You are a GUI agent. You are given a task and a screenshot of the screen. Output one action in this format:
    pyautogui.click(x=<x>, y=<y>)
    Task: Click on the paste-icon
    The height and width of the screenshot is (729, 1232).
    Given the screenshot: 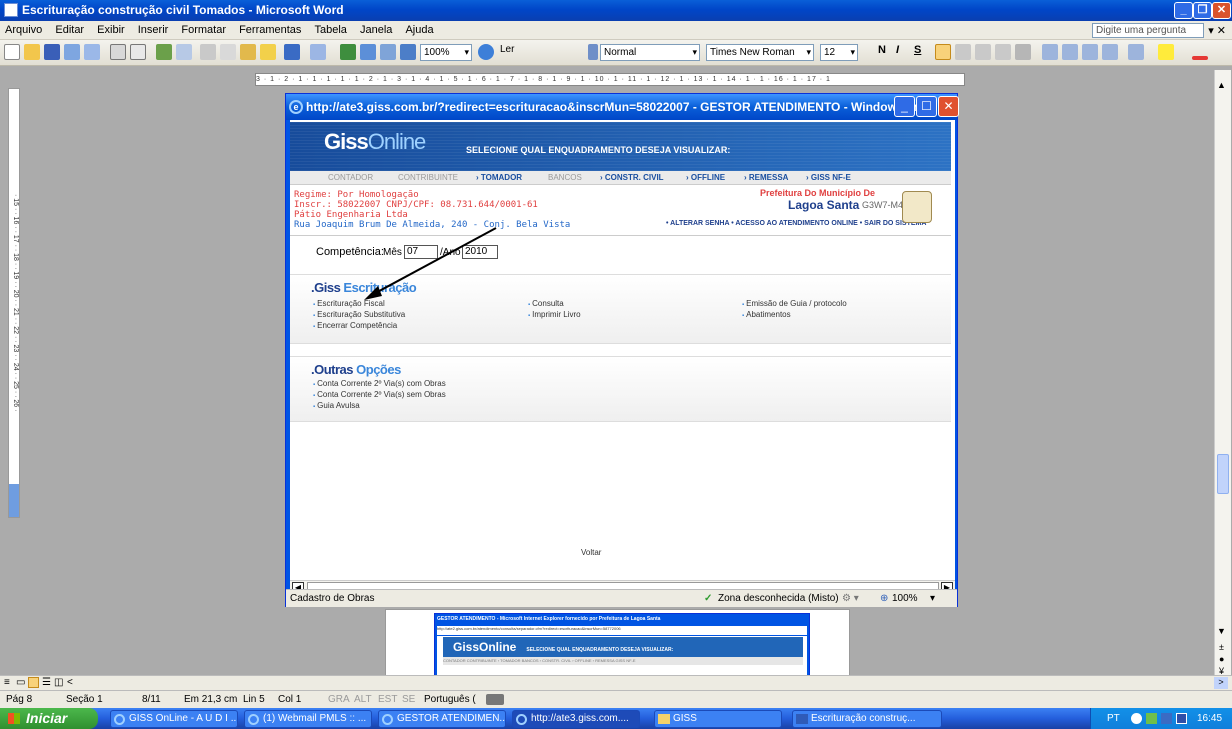 What is the action you would take?
    pyautogui.click(x=248, y=52)
    